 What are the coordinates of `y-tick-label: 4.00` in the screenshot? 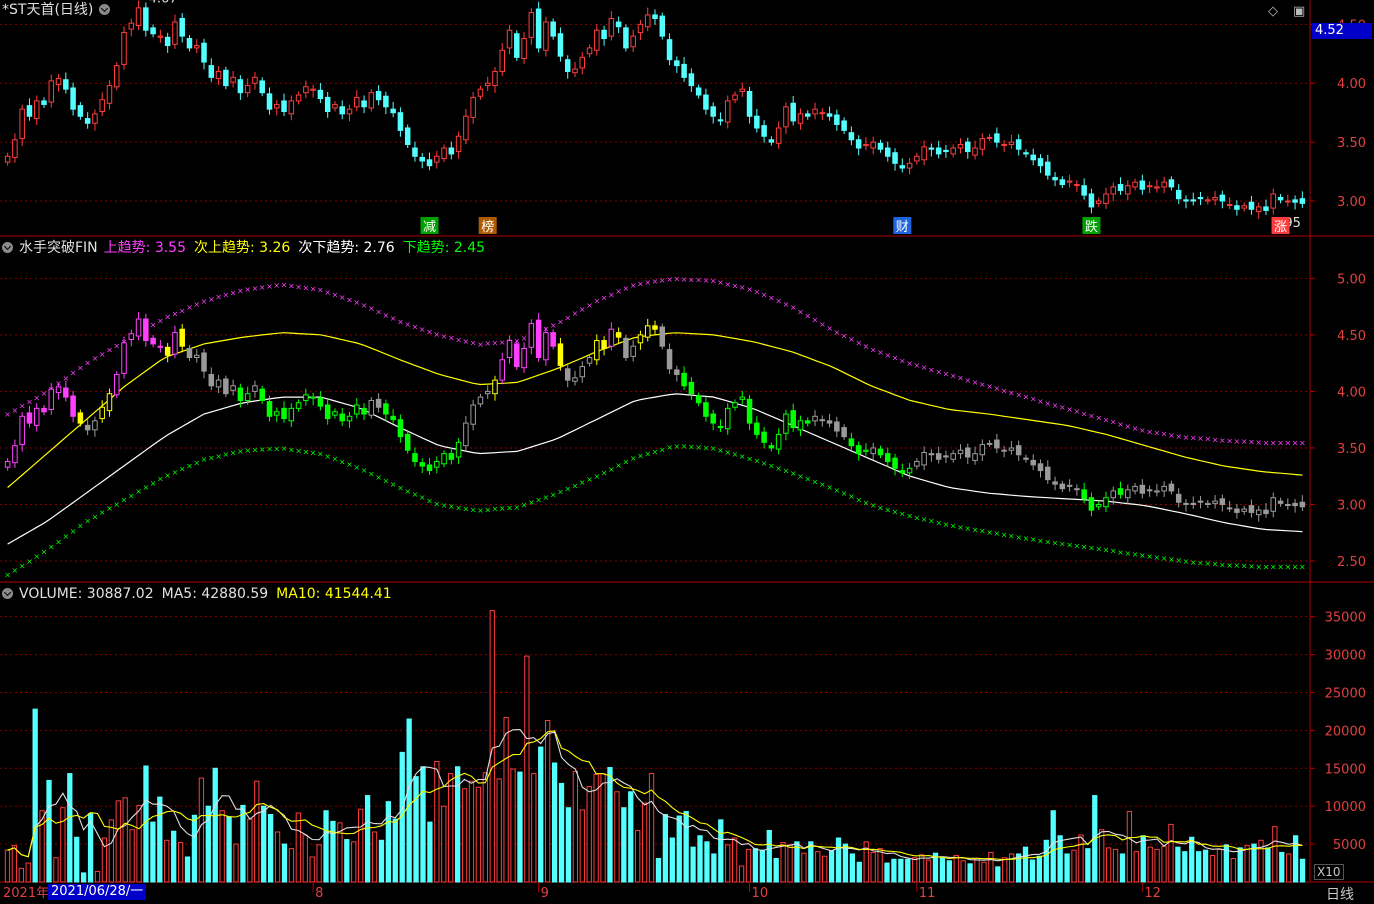 It's located at (1351, 84).